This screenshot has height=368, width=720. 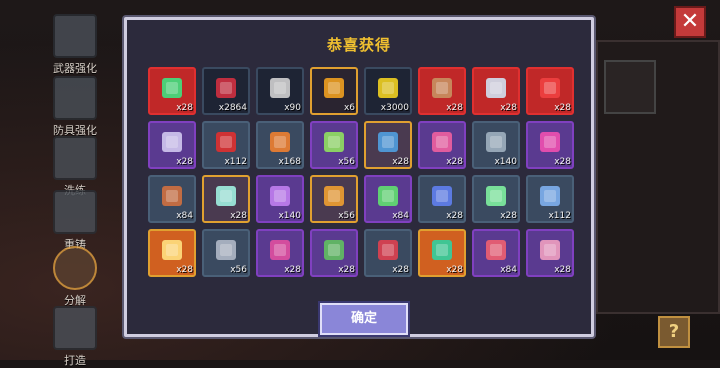 I want to click on refine-icon, so click(x=75, y=158).